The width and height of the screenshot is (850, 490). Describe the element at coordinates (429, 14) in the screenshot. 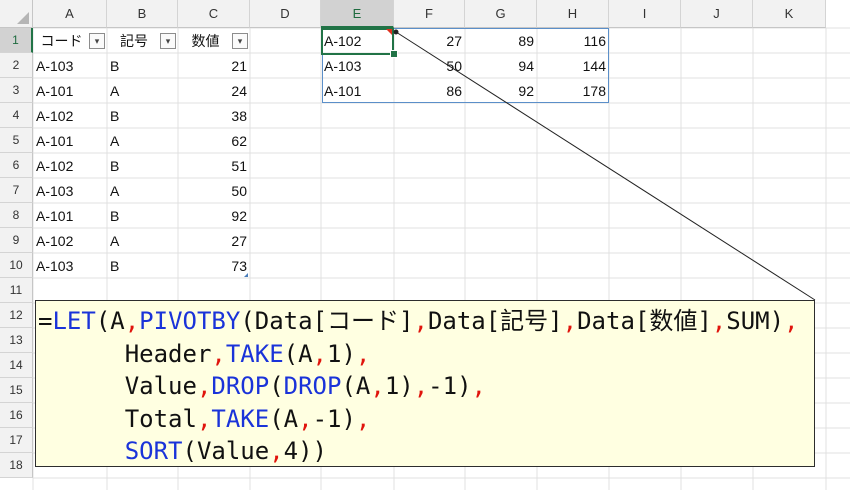

I see `column-header-F: F` at that location.